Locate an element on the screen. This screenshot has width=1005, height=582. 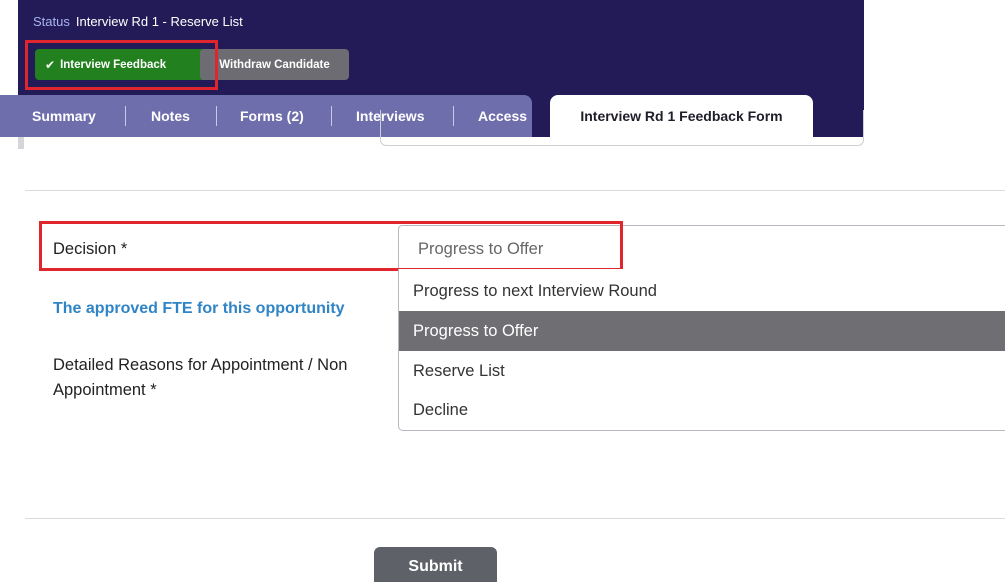
option-progress-next-round: Progress to next Interview Round is located at coordinates (702, 291).